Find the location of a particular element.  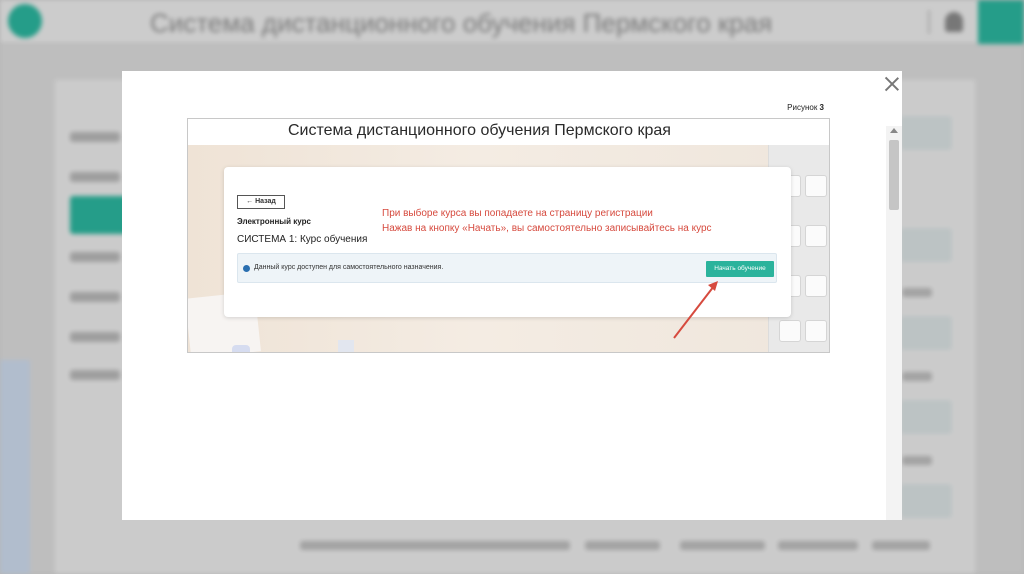

scrollbar-thumb is located at coordinates (894, 175).